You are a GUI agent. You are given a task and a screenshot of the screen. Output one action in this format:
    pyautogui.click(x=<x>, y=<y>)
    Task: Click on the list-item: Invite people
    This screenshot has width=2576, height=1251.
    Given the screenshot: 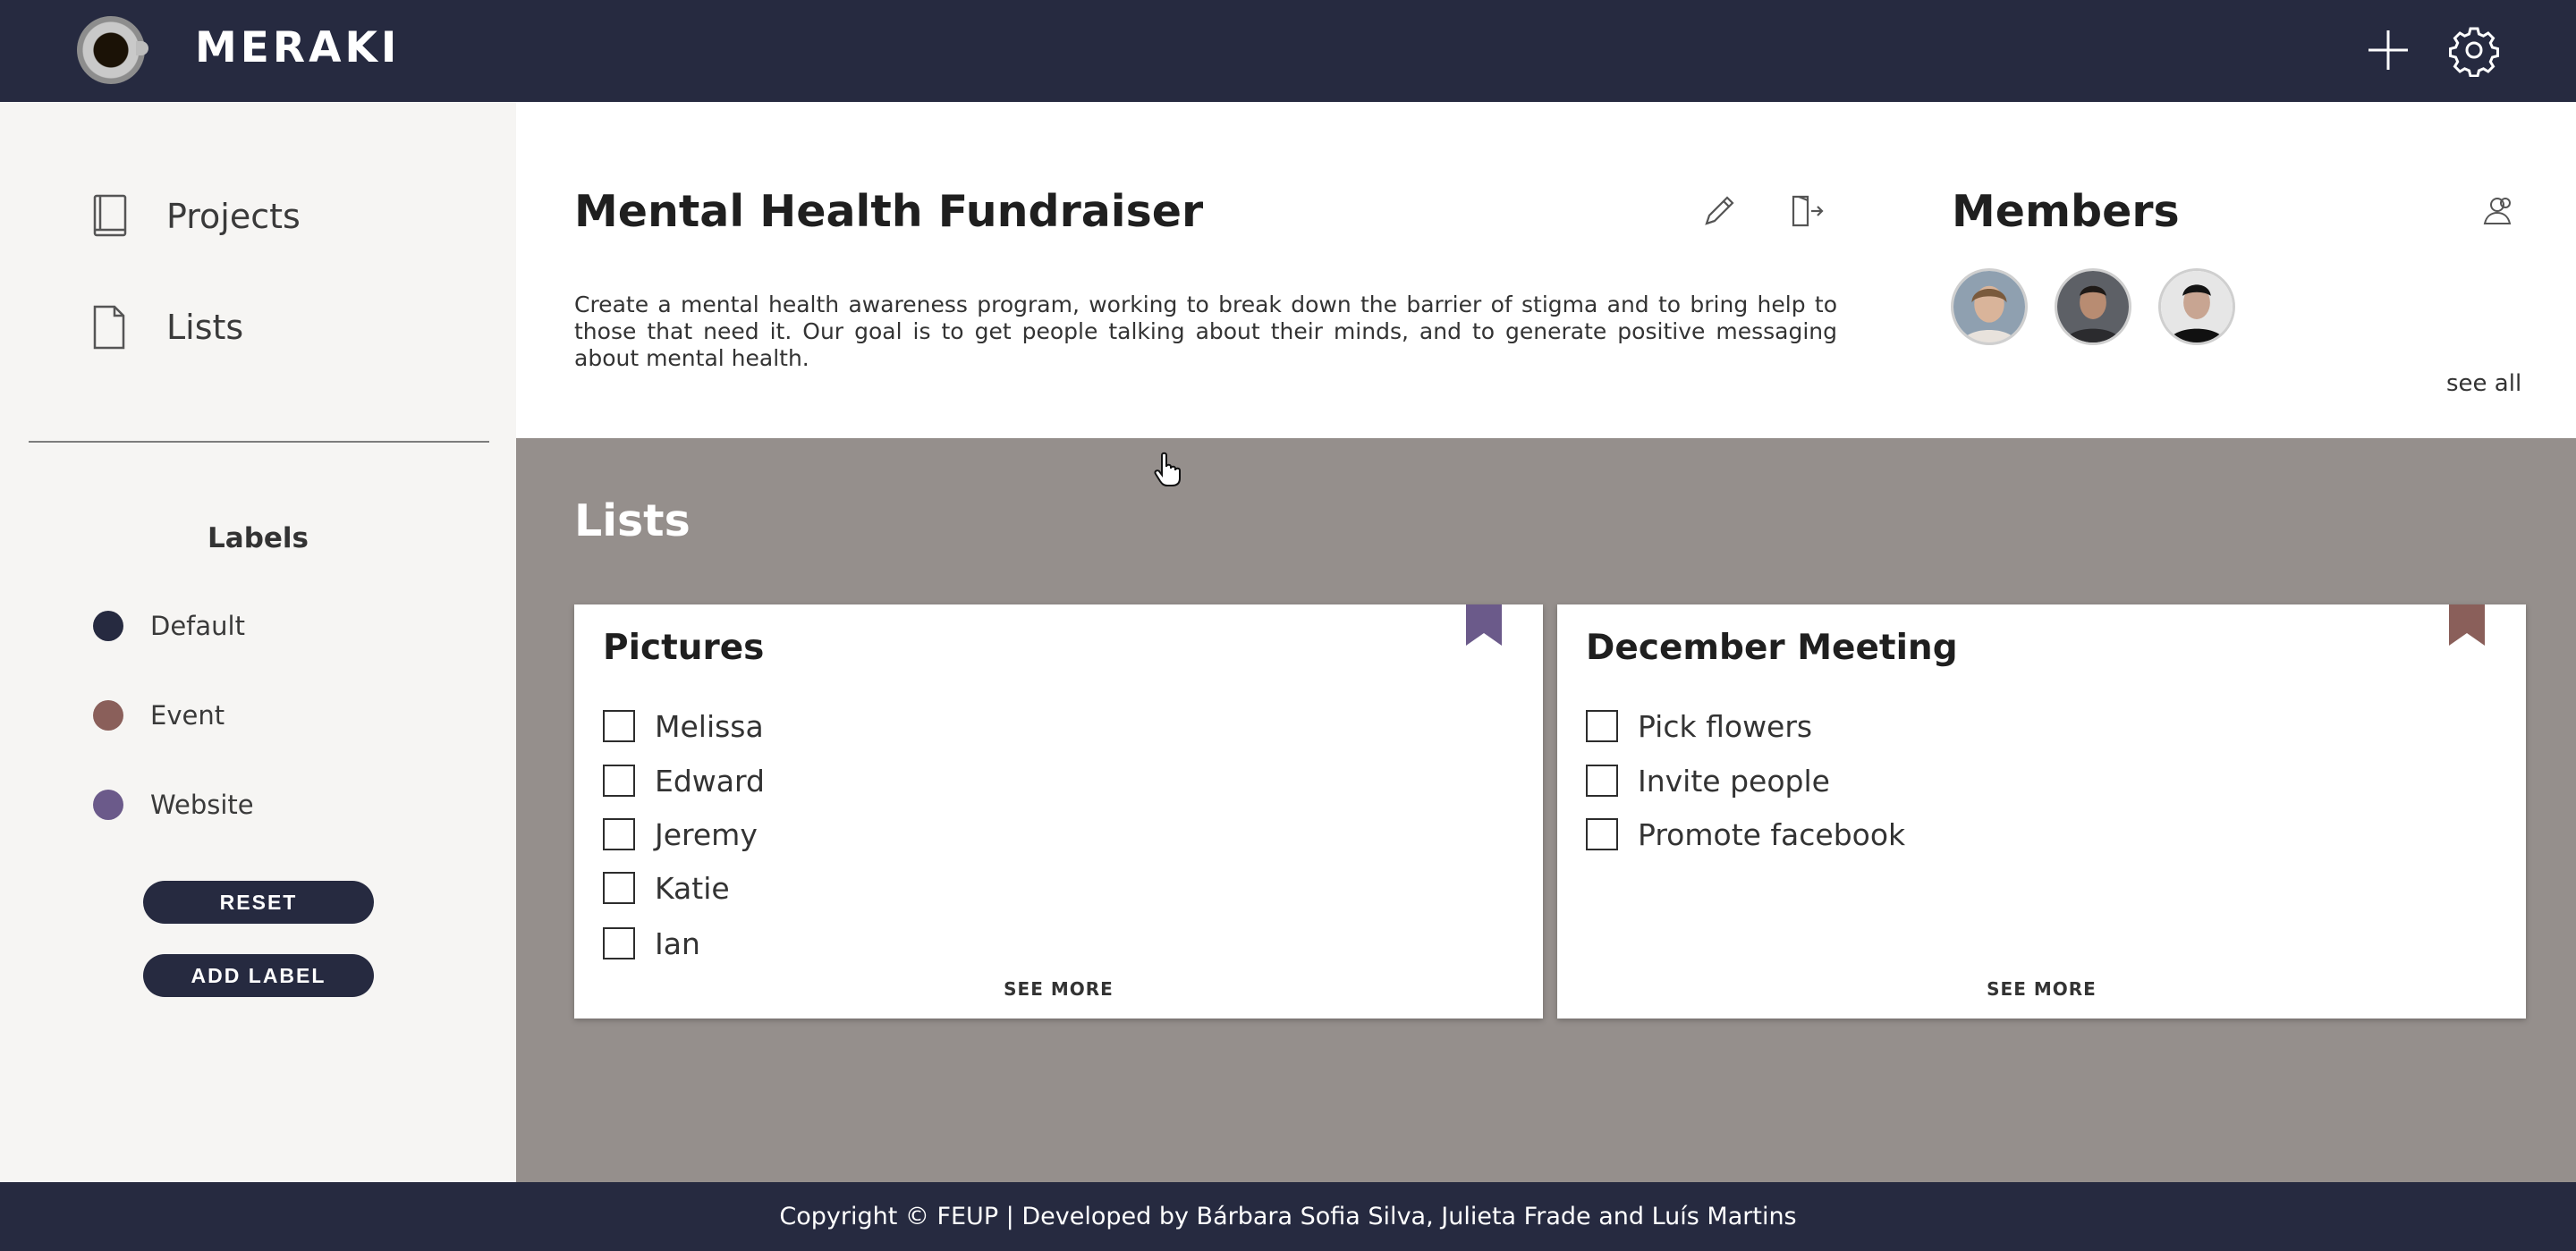 What is the action you would take?
    pyautogui.click(x=1708, y=781)
    